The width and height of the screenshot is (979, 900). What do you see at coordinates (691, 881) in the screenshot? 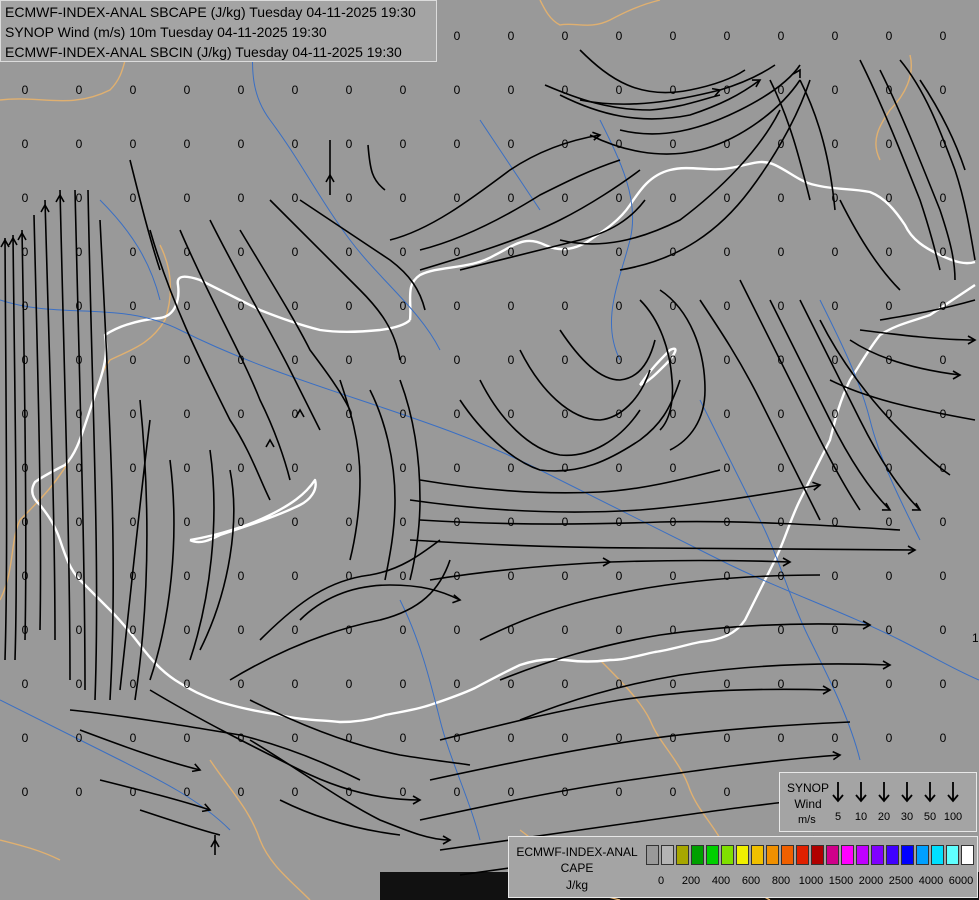
I see `cape-tick-label: 200` at bounding box center [691, 881].